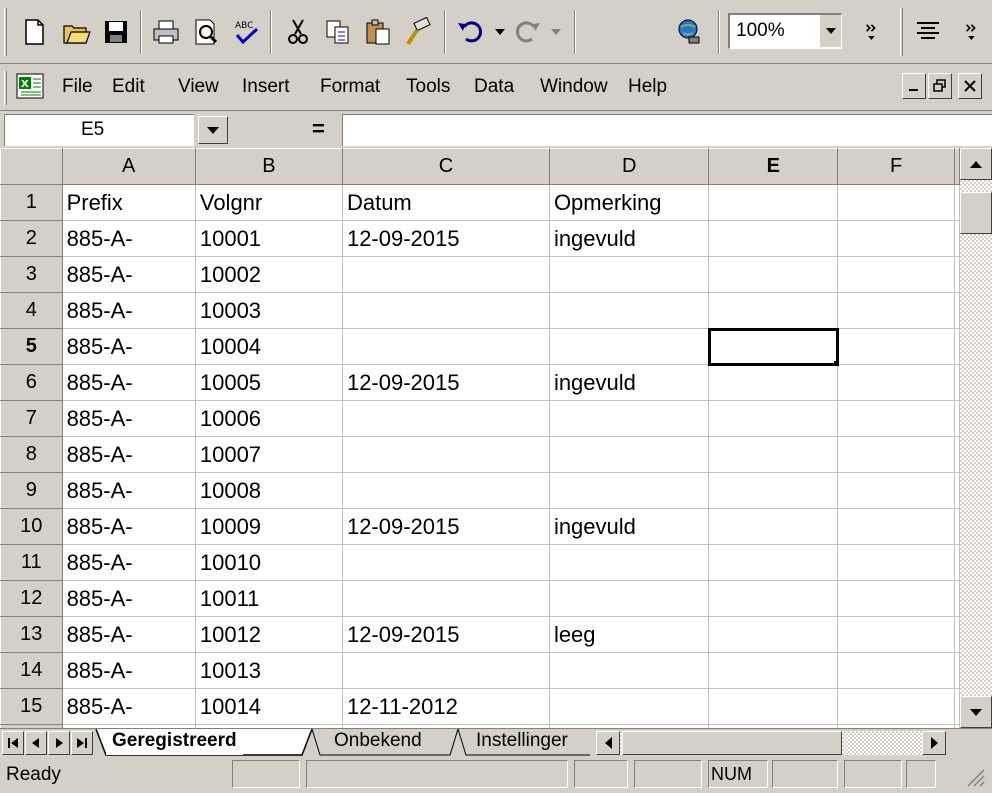 The image size is (992, 793). I want to click on row-header: 8, so click(31, 454).